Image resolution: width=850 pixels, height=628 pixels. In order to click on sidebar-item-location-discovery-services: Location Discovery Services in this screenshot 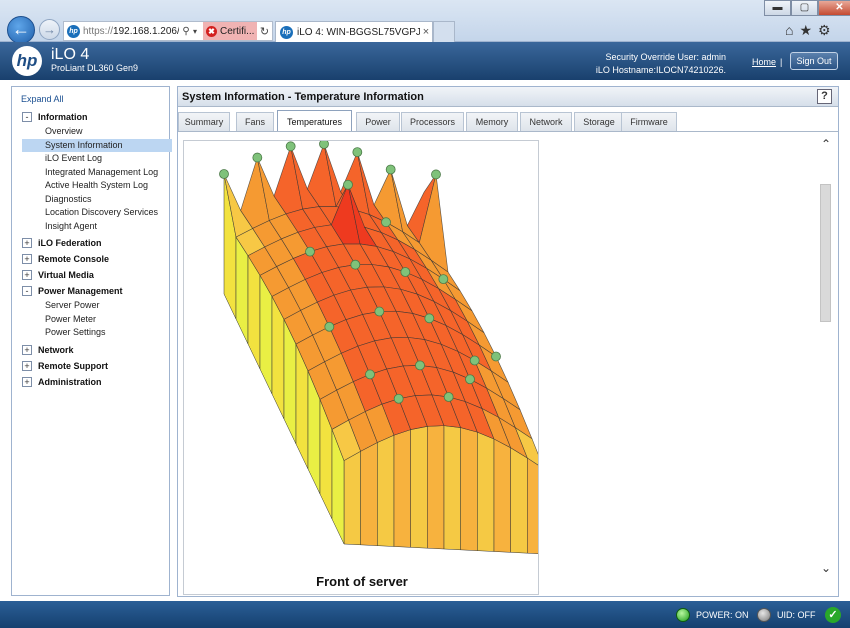, I will do `click(96, 213)`.